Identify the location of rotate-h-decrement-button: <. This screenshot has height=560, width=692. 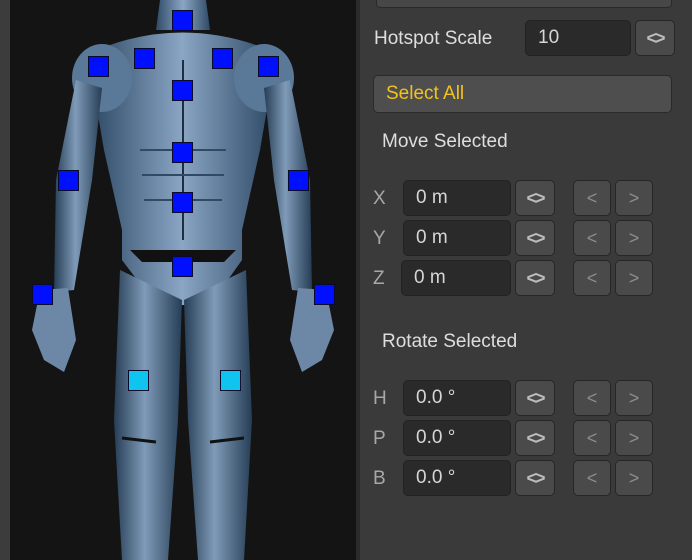
(592, 398).